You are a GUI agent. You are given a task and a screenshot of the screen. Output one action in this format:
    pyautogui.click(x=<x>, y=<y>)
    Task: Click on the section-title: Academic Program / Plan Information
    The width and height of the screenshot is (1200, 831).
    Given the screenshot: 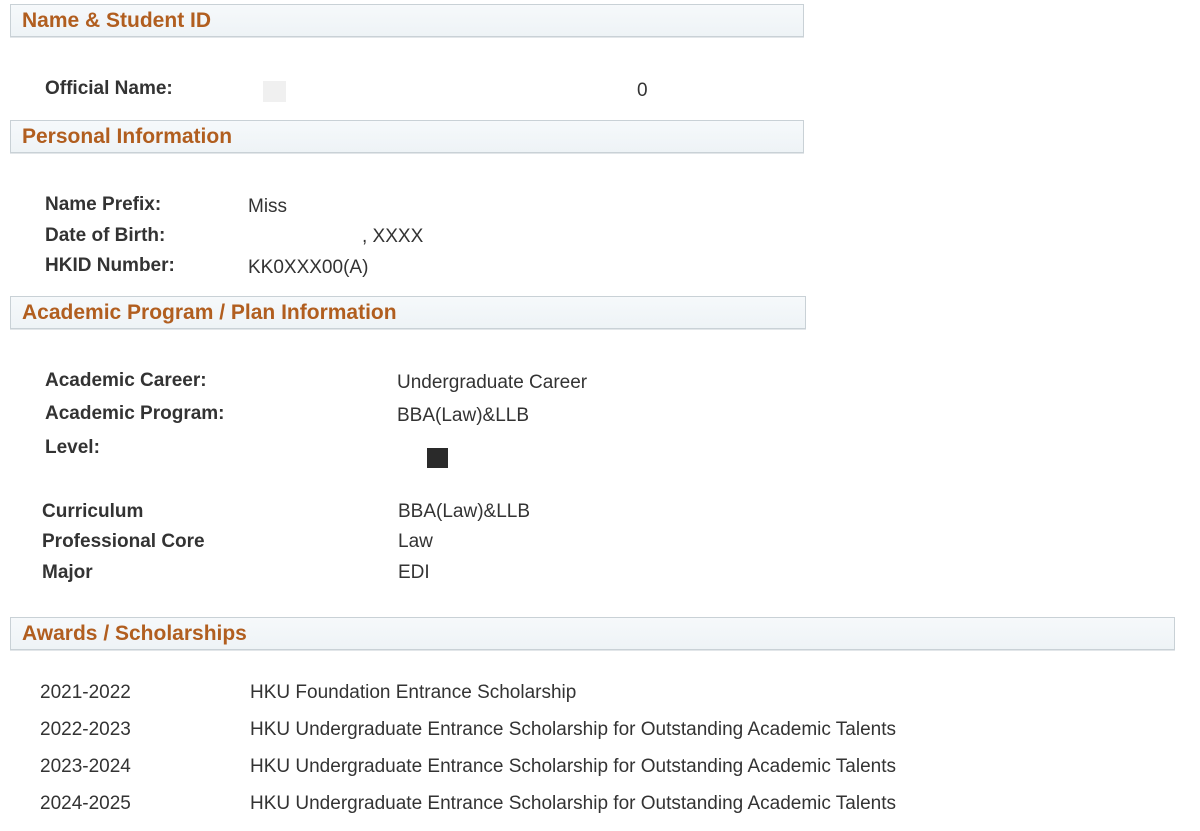 What is the action you would take?
    pyautogui.click(x=209, y=312)
    